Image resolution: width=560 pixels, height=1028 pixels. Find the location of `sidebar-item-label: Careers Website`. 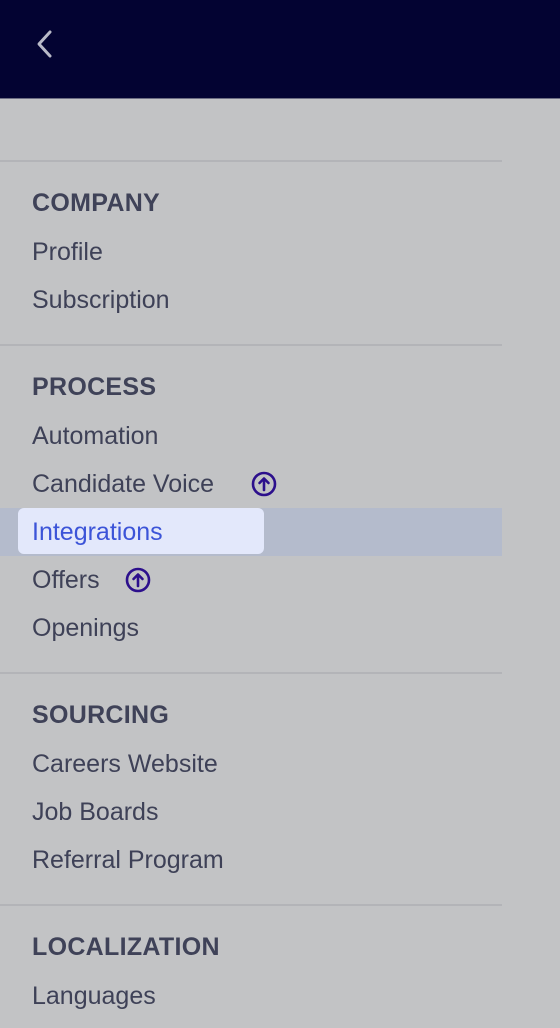

sidebar-item-label: Careers Website is located at coordinates (125, 764).